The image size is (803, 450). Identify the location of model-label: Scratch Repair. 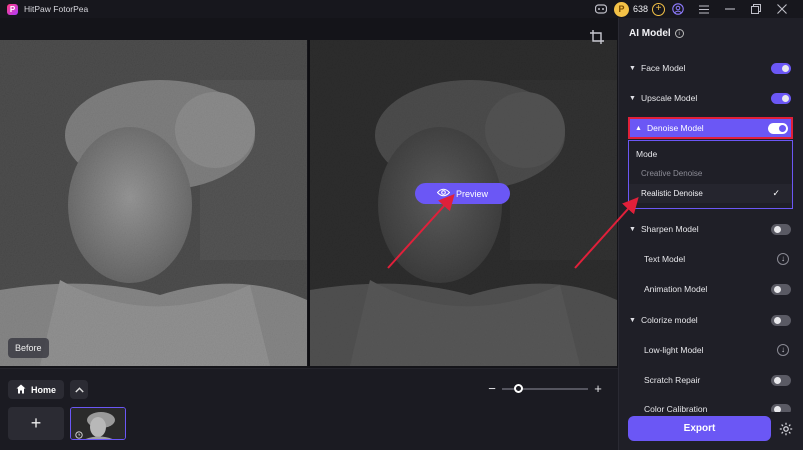
(672, 380).